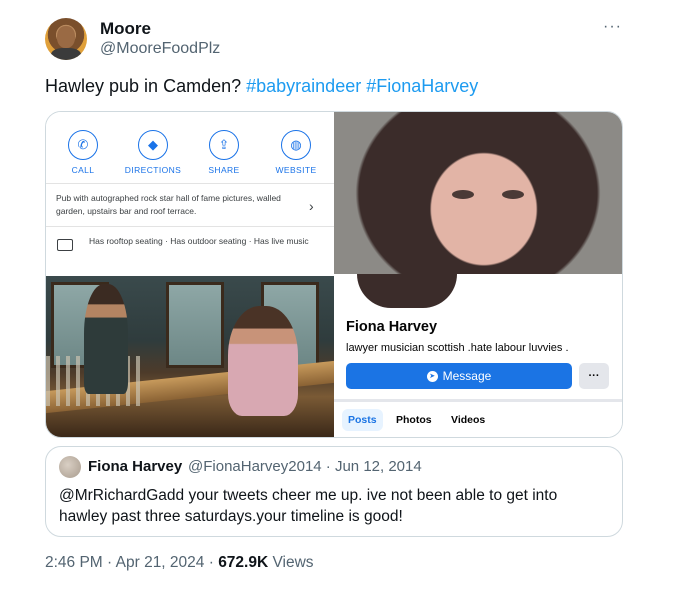 The height and width of the screenshot is (595, 699). I want to click on directions-icon: ◆, so click(153, 145).